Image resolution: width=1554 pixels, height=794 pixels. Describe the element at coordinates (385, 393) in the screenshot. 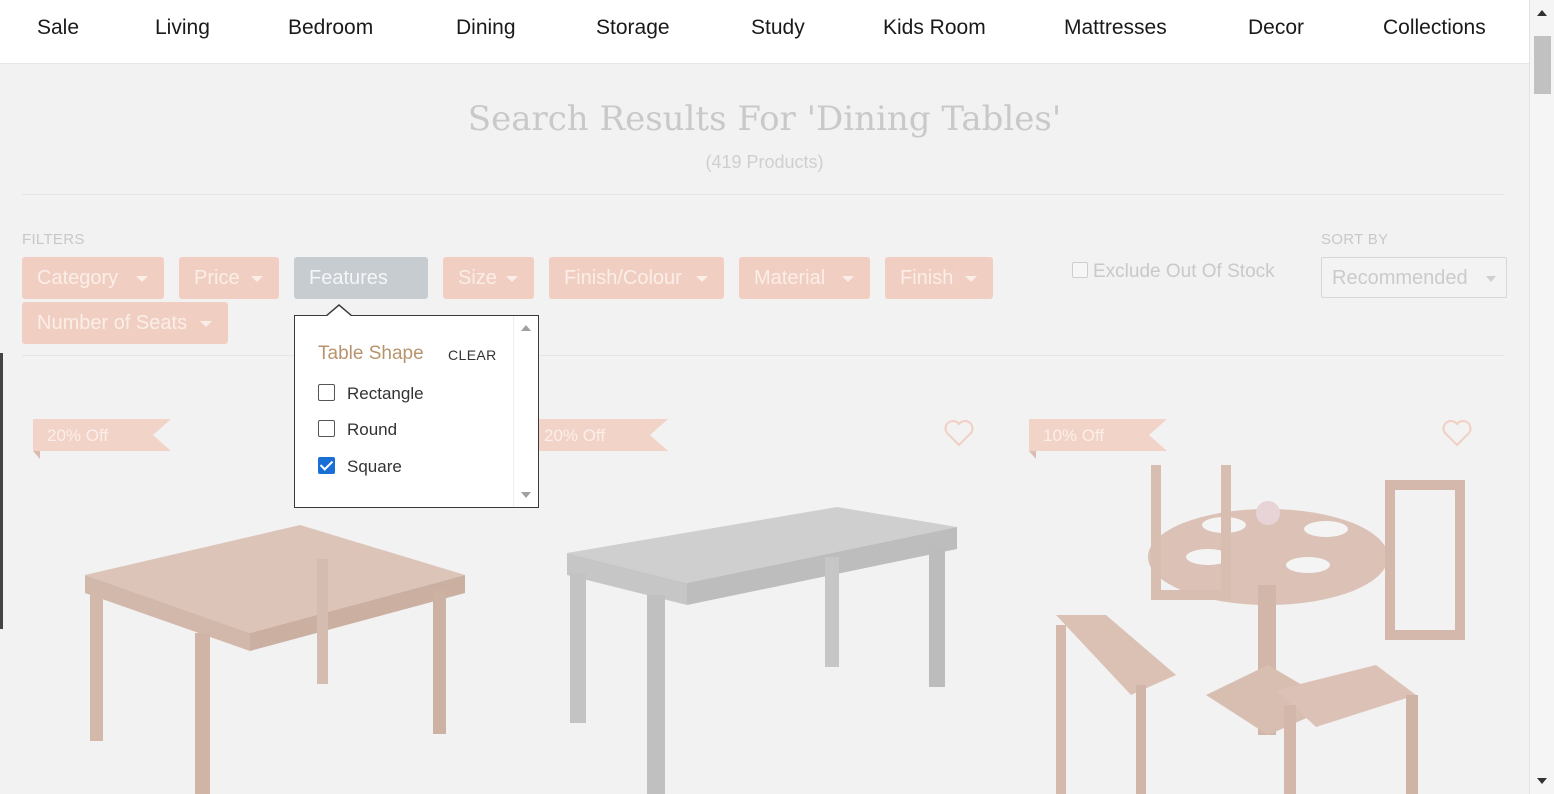

I see `option-label: Rectangle` at that location.